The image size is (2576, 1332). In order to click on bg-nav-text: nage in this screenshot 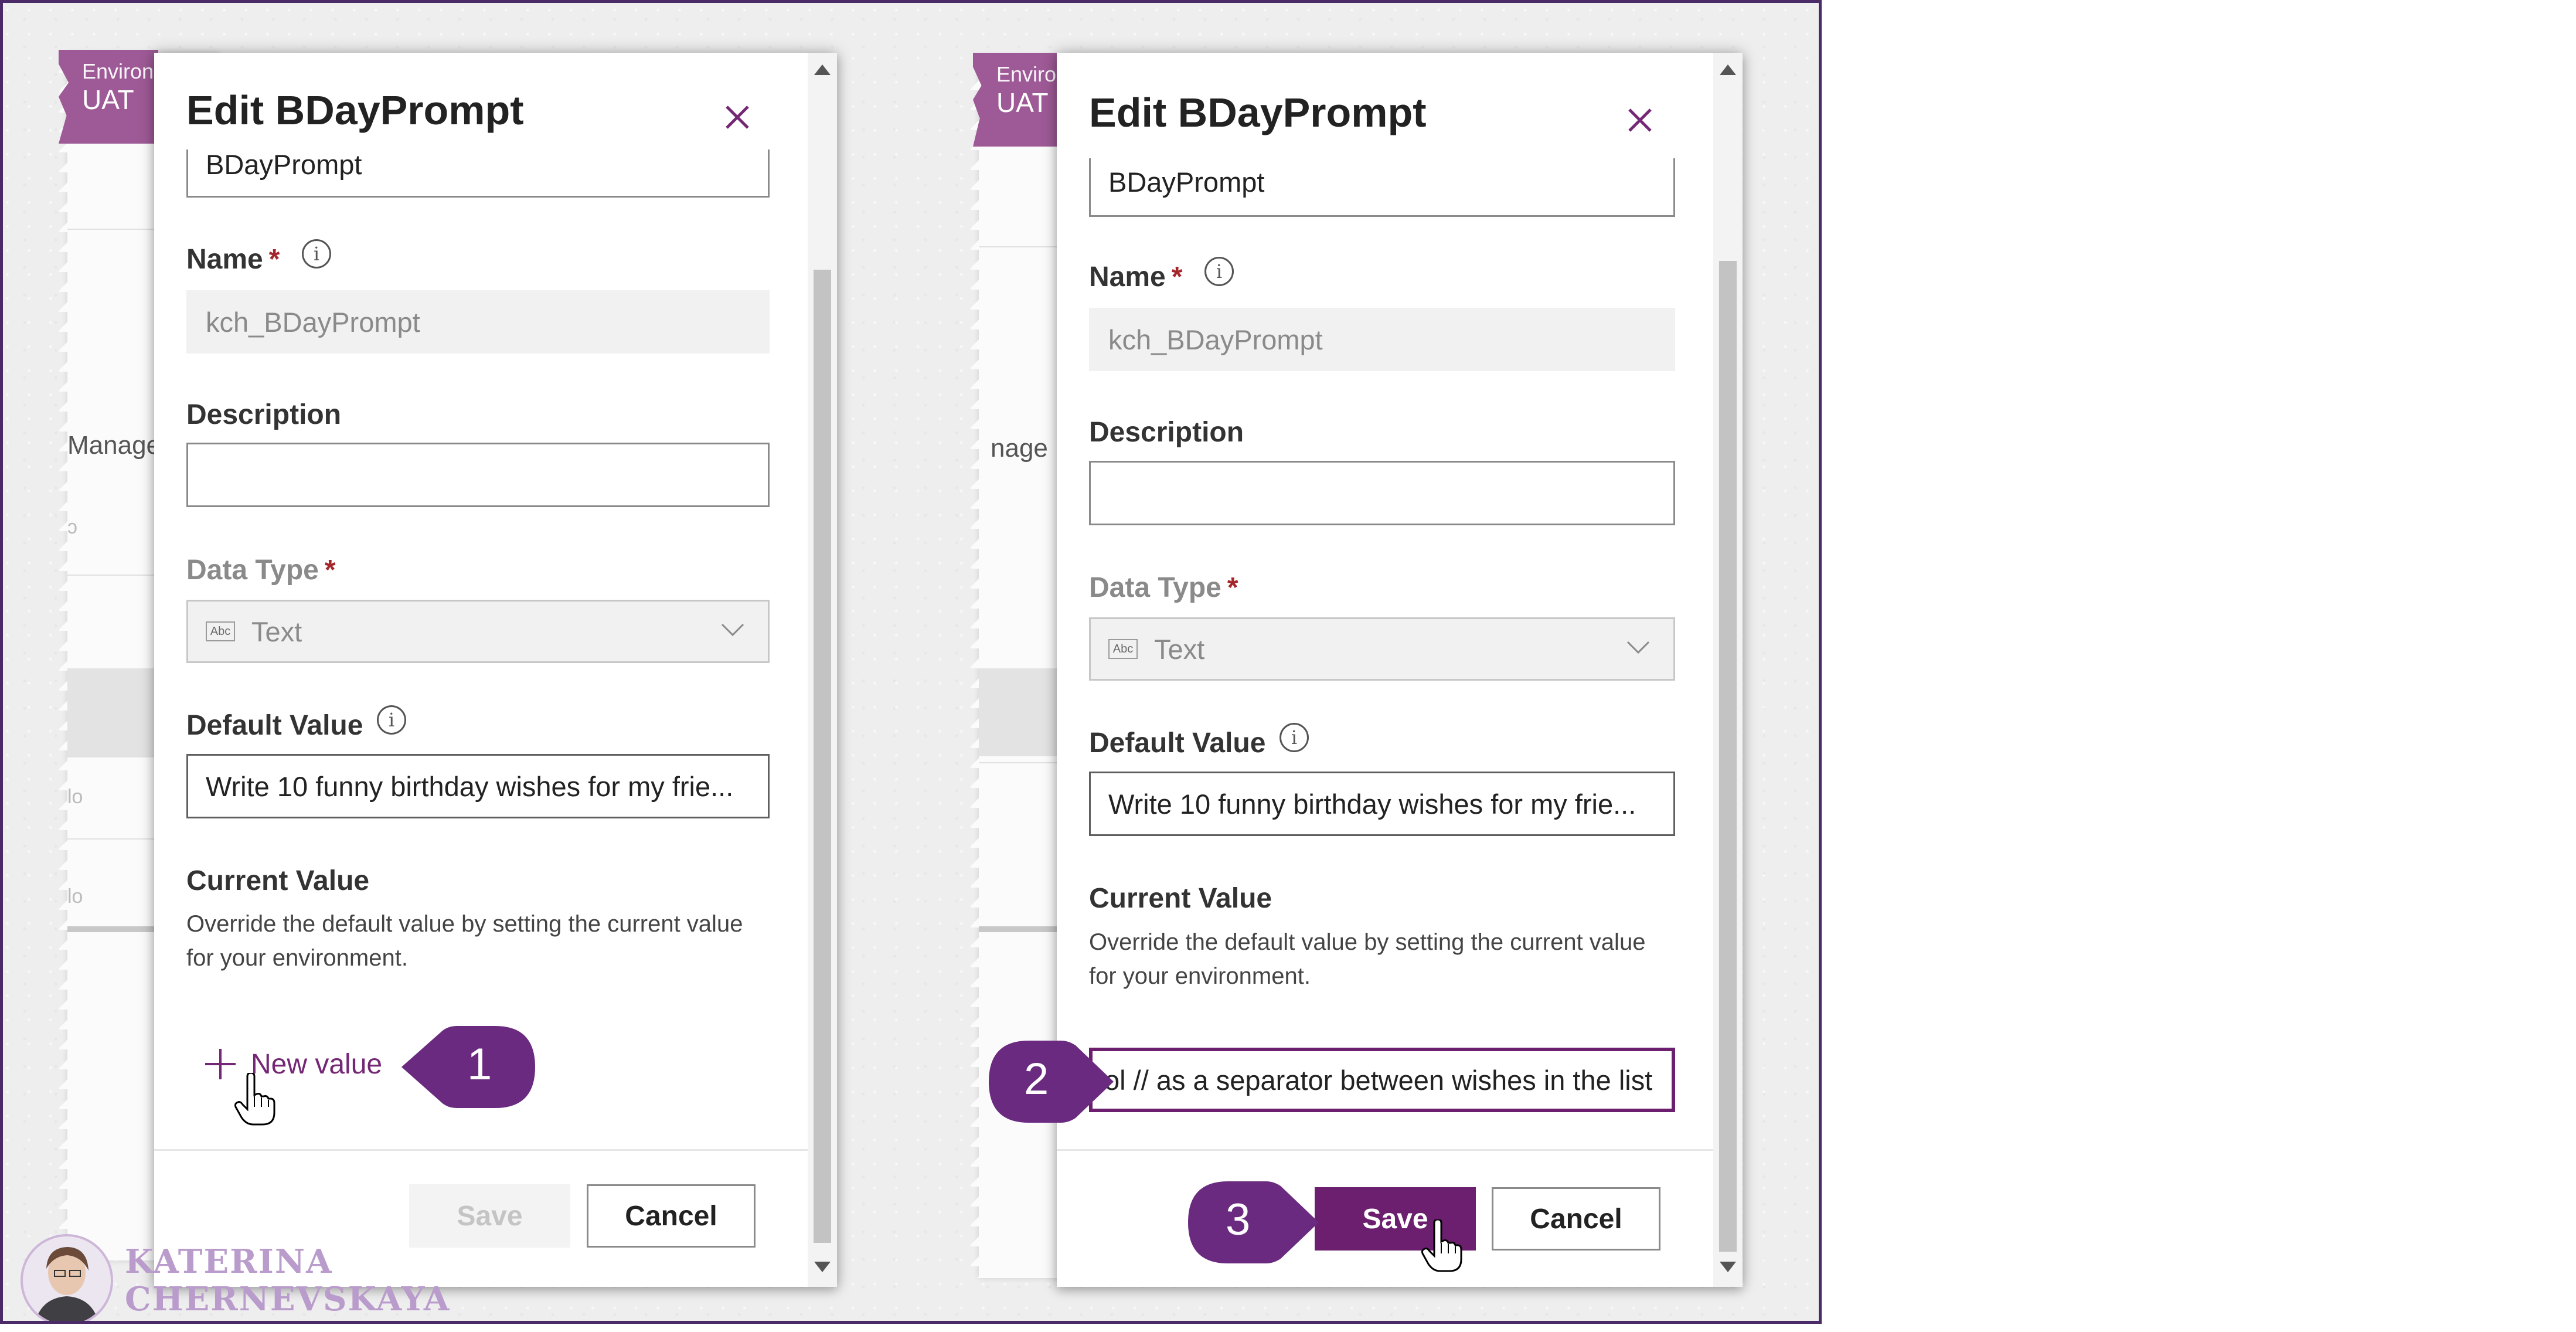, I will do `click(1019, 449)`.